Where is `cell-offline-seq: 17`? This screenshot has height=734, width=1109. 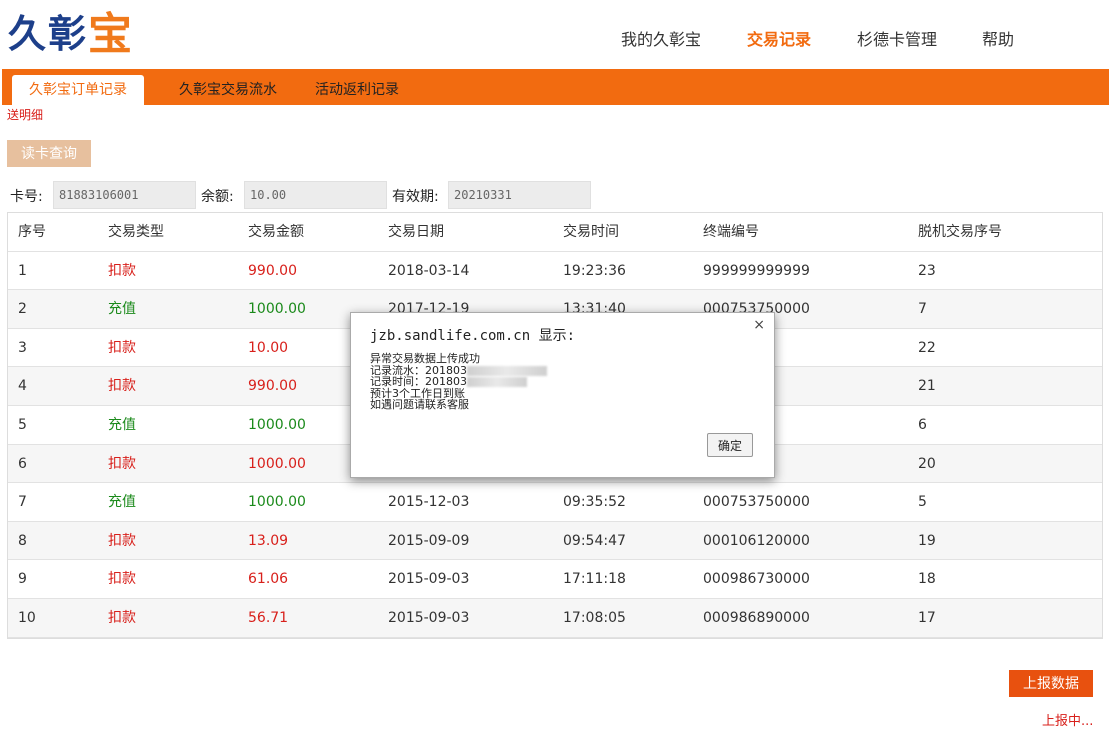
cell-offline-seq: 17 is located at coordinates (927, 617).